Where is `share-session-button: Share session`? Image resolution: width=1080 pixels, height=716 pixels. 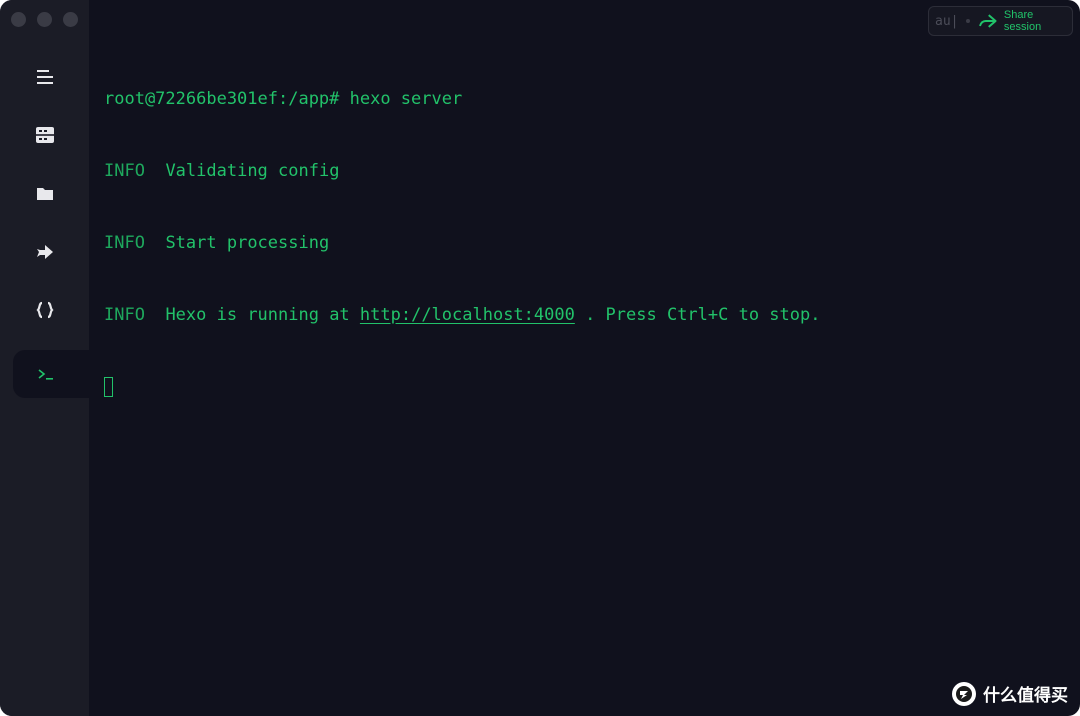 share-session-button: Share session is located at coordinates (1025, 21).